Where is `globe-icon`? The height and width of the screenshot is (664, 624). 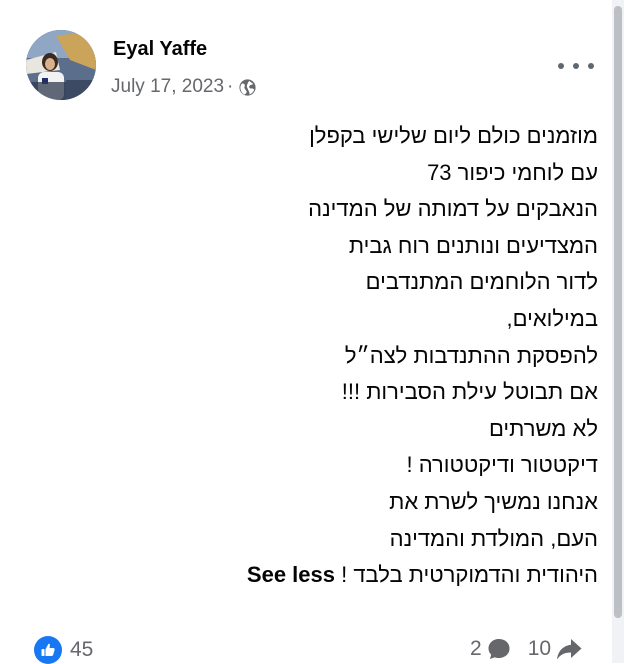
globe-icon is located at coordinates (247, 87).